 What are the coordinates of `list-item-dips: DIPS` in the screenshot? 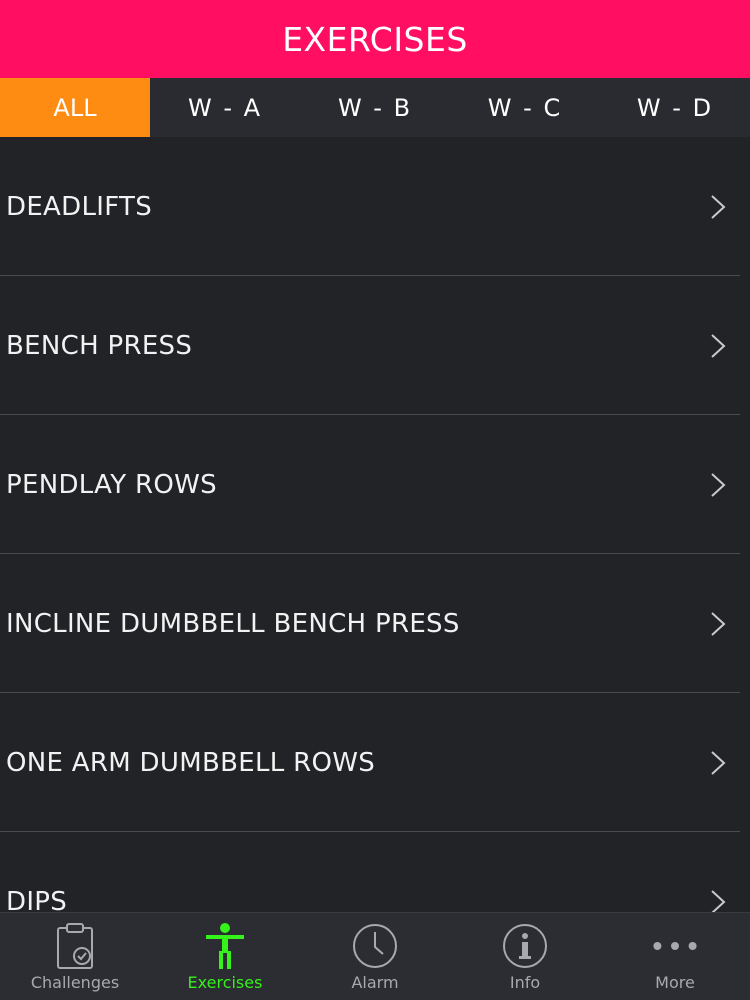 It's located at (375, 872).